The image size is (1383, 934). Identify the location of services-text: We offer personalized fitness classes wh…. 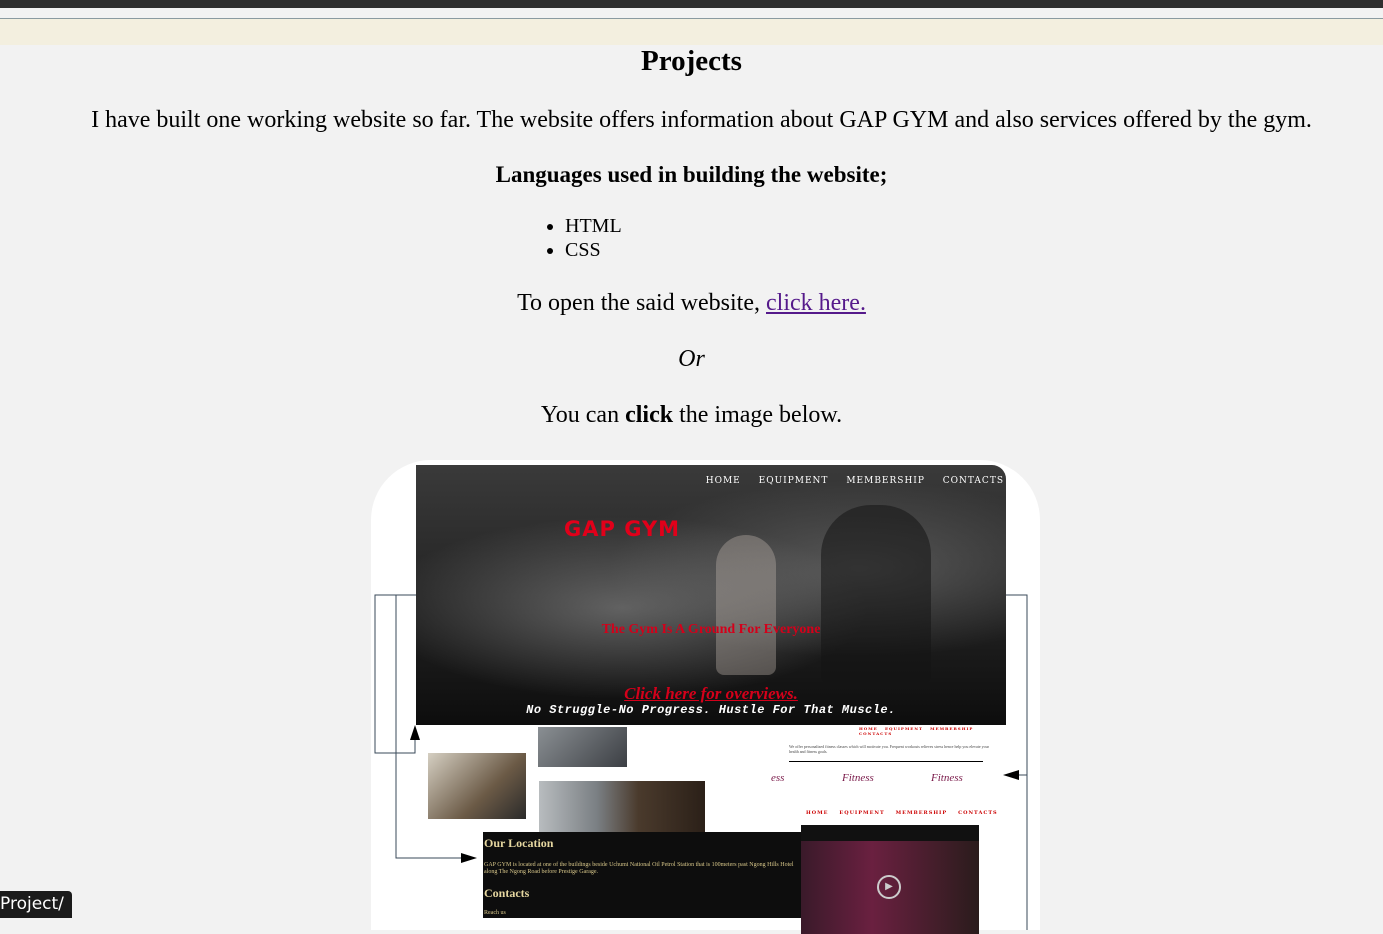
(889, 749).